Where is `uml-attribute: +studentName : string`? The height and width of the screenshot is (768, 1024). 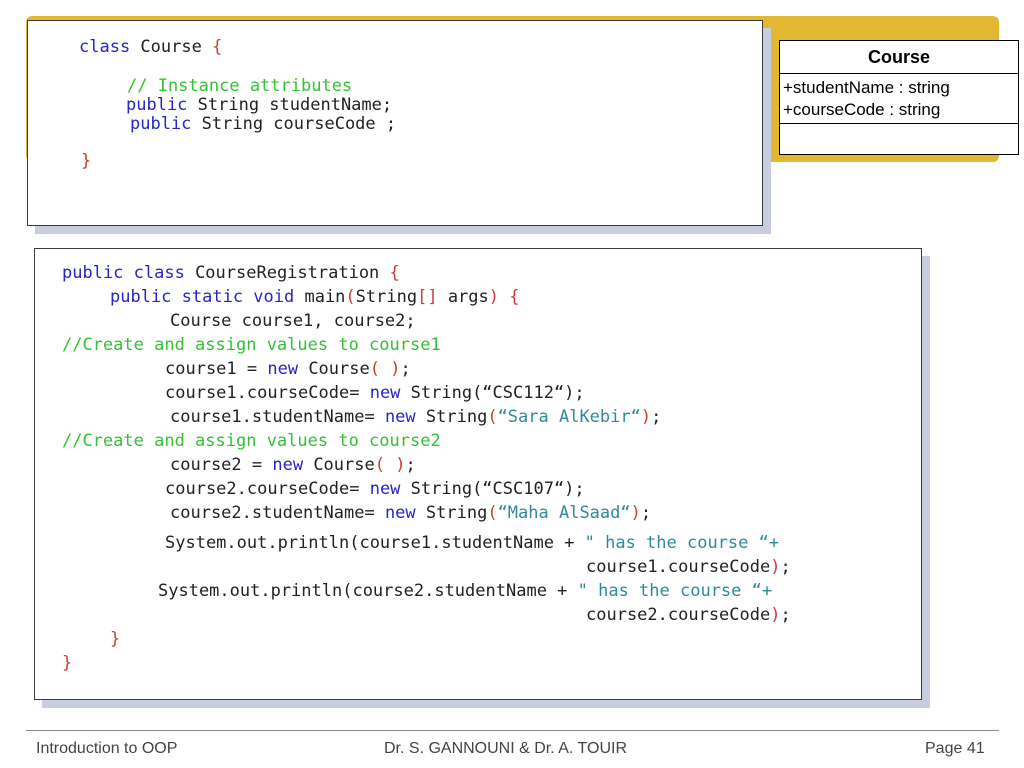
uml-attribute: +studentName : string is located at coordinates (866, 87).